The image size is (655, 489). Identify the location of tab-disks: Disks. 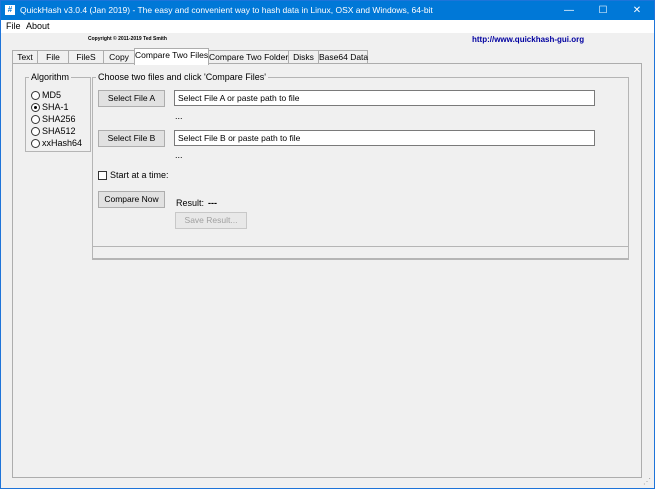
(303, 57).